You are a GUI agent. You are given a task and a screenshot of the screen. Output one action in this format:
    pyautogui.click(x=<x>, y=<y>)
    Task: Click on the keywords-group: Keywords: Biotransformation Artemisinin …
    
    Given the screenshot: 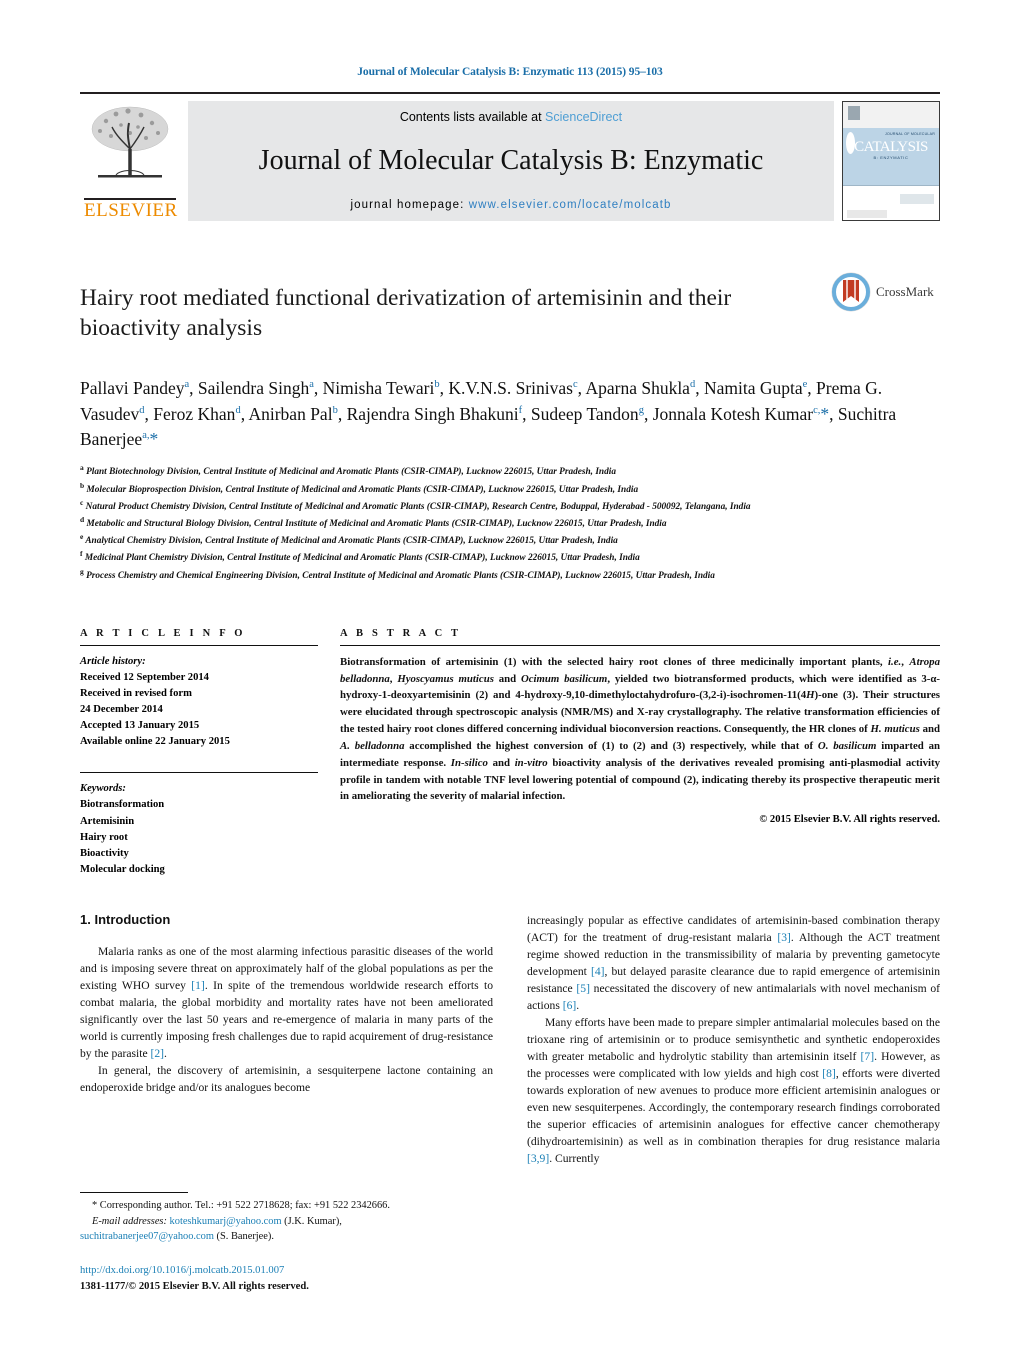 What is the action you would take?
    pyautogui.click(x=199, y=829)
    